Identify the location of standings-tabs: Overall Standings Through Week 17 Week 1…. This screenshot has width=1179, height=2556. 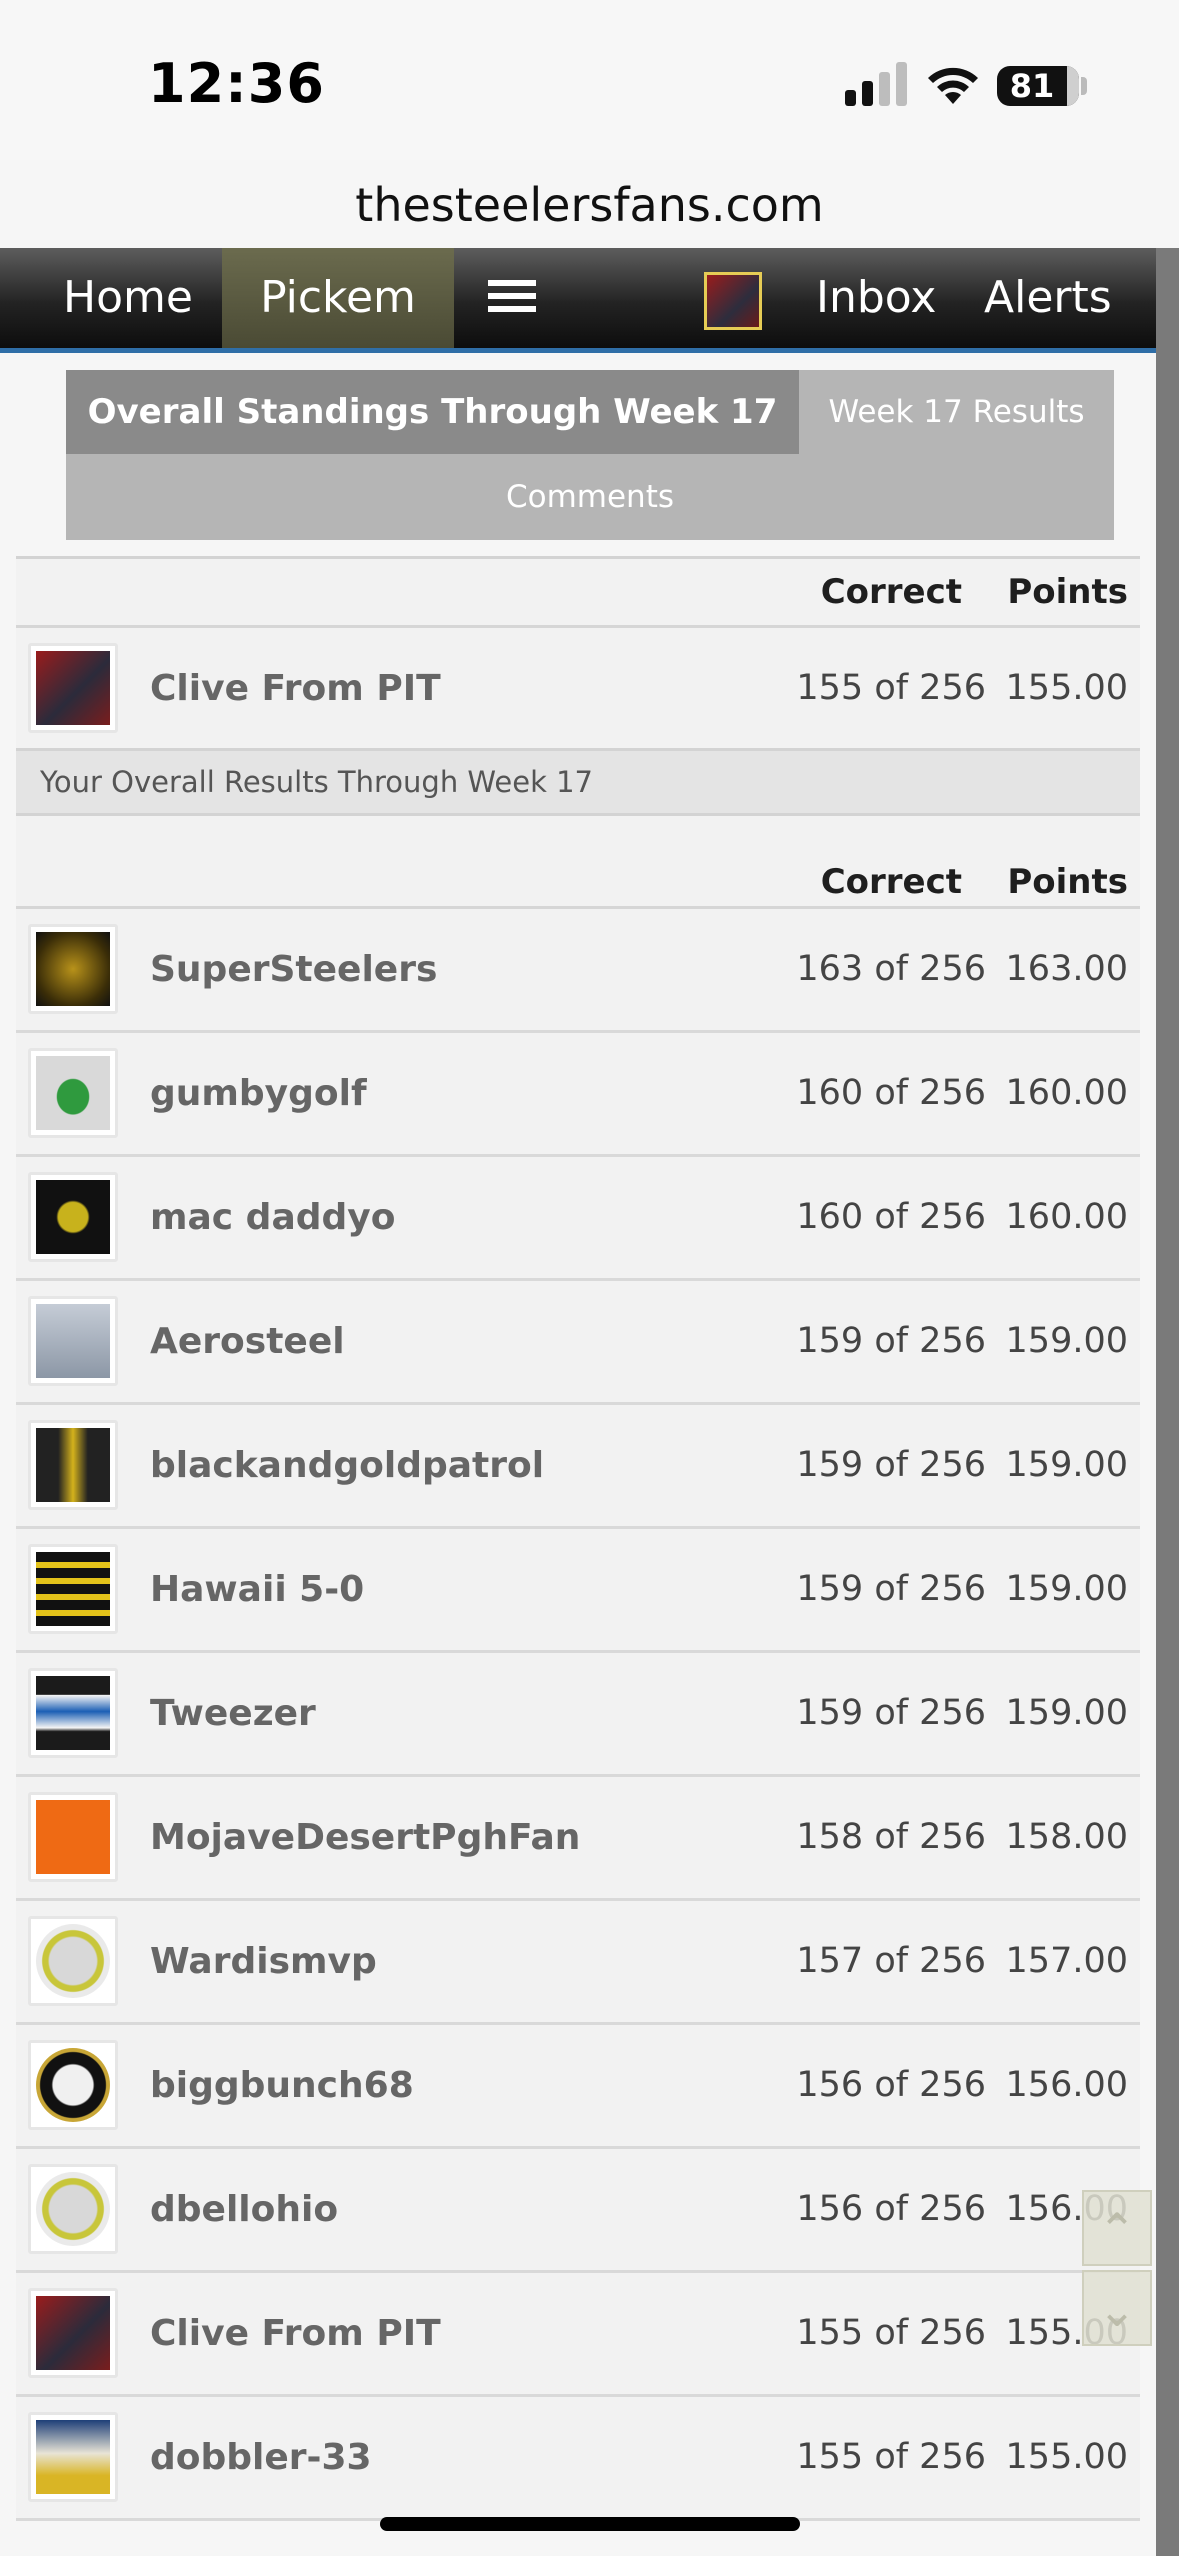
(590, 455).